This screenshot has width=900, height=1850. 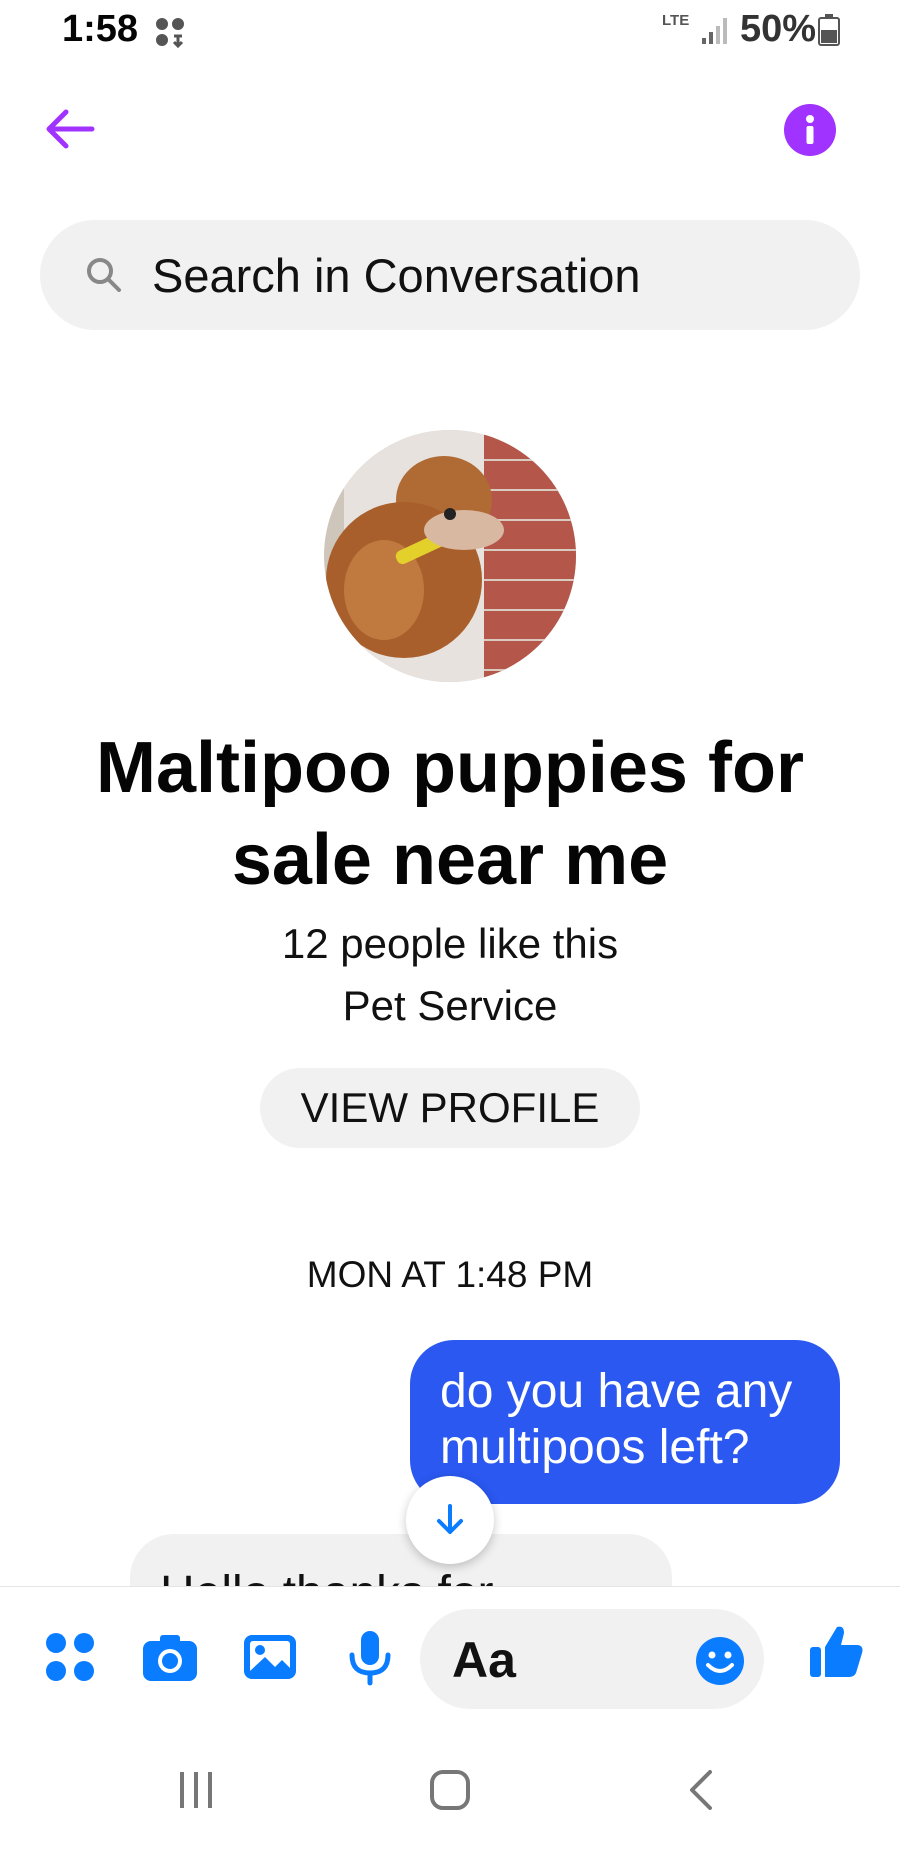 I want to click on message-input: Aa, so click(x=592, y=1659).